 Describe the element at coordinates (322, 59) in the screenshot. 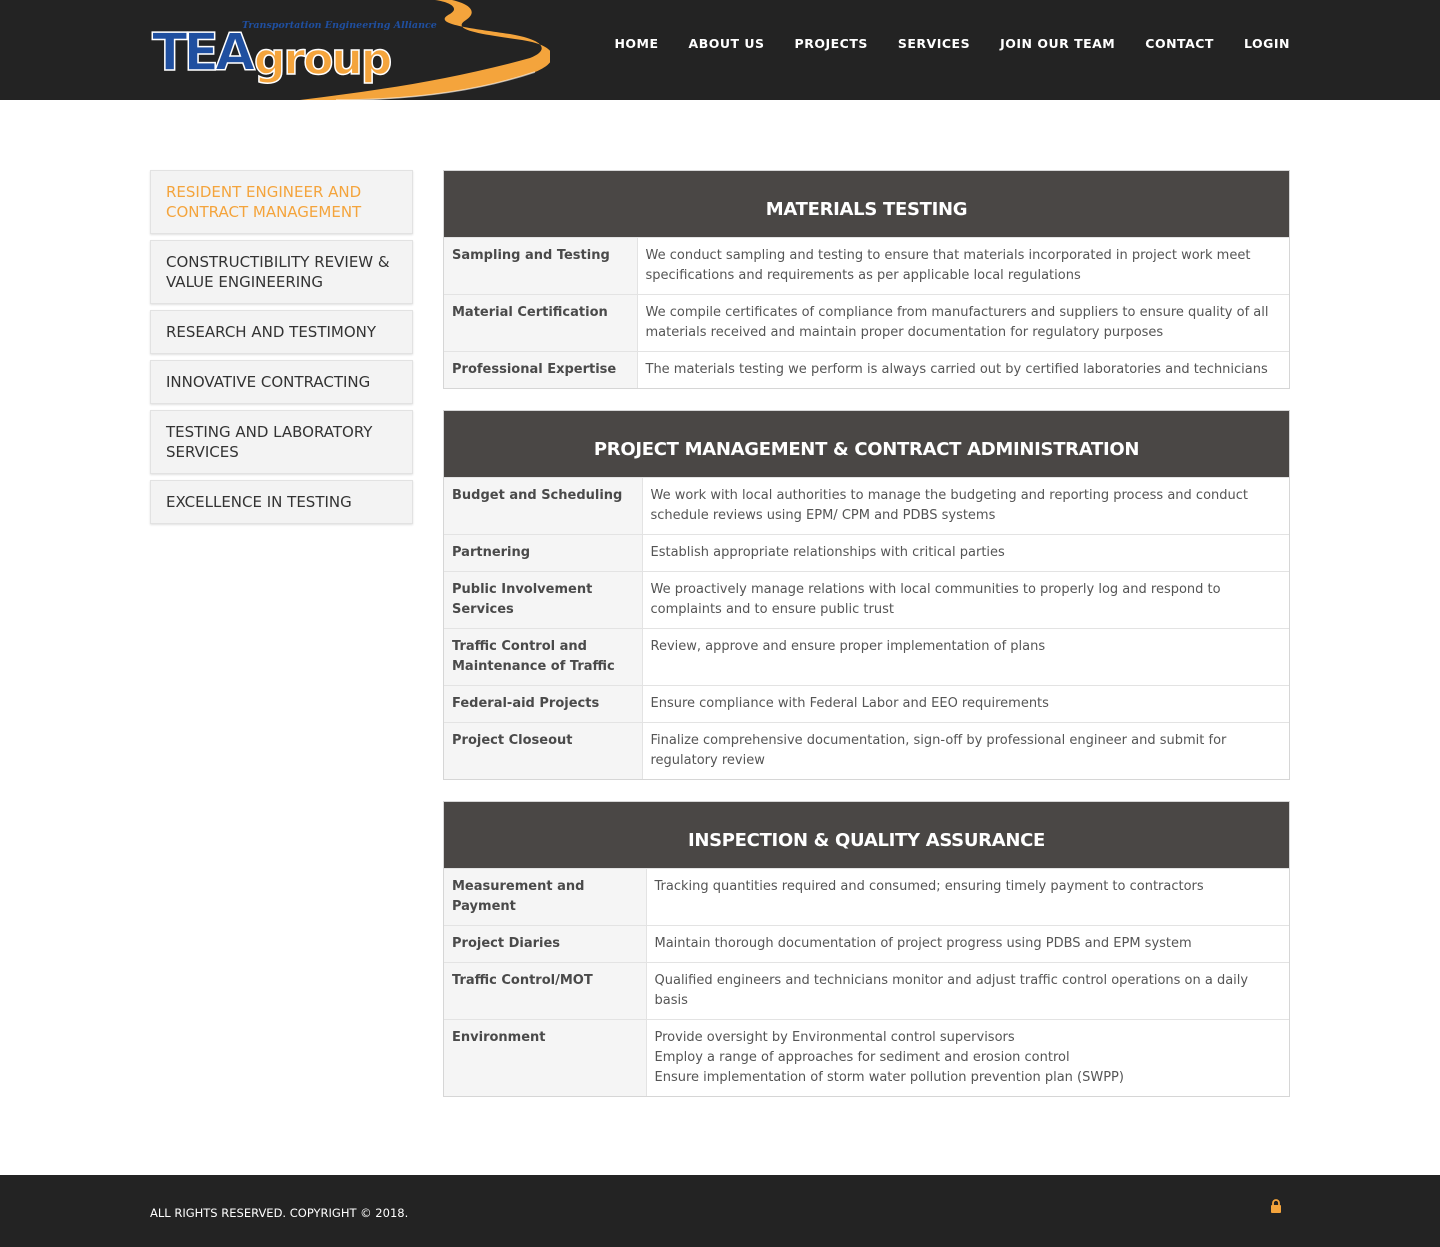

I see `svg-text: group` at that location.